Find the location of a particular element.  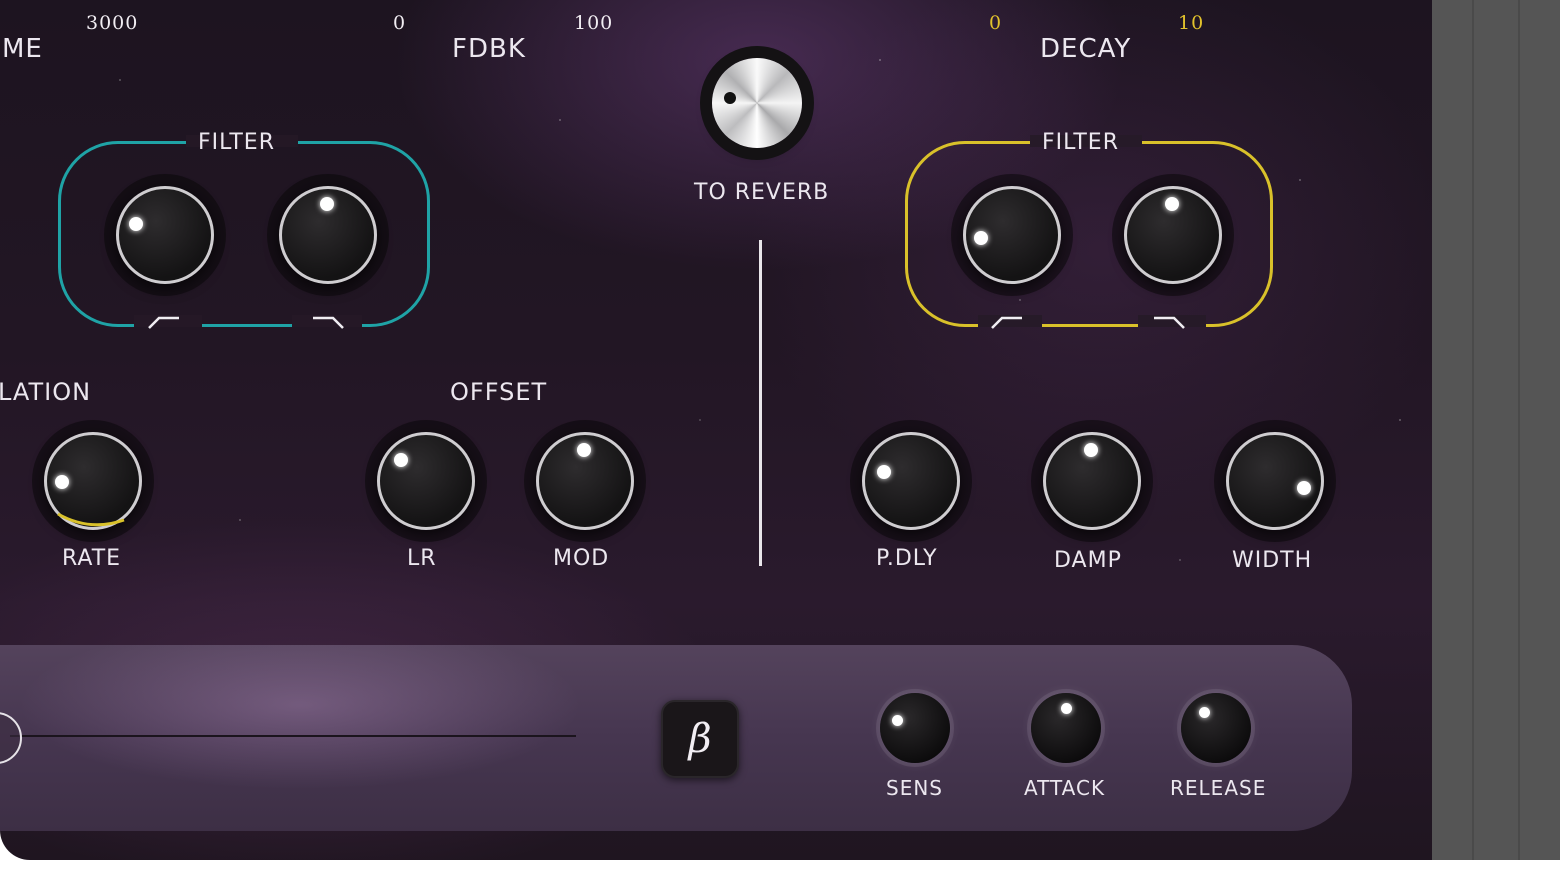

time-label: ME is located at coordinates (22, 49).